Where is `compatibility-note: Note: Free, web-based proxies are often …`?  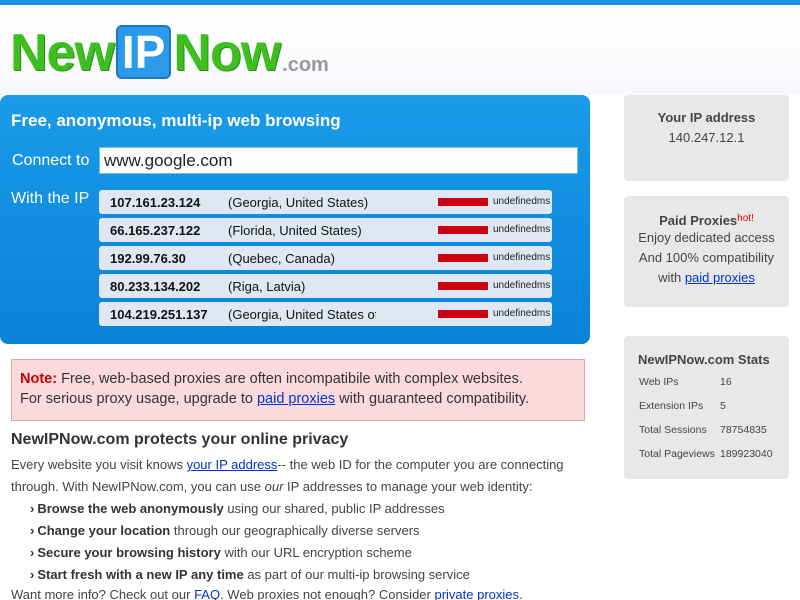 compatibility-note: Note: Free, web-based proxies are often … is located at coordinates (298, 390).